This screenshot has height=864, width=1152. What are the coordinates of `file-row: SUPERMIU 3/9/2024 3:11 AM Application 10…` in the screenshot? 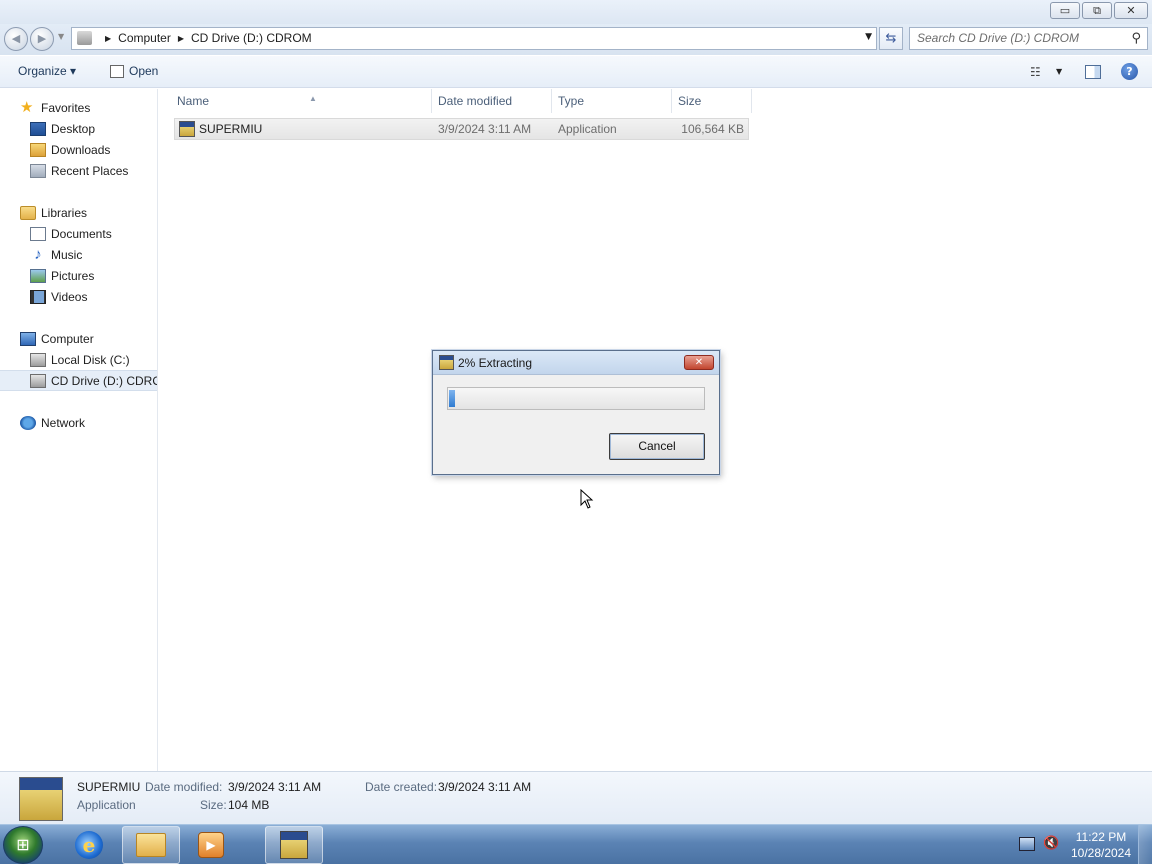 It's located at (461, 129).